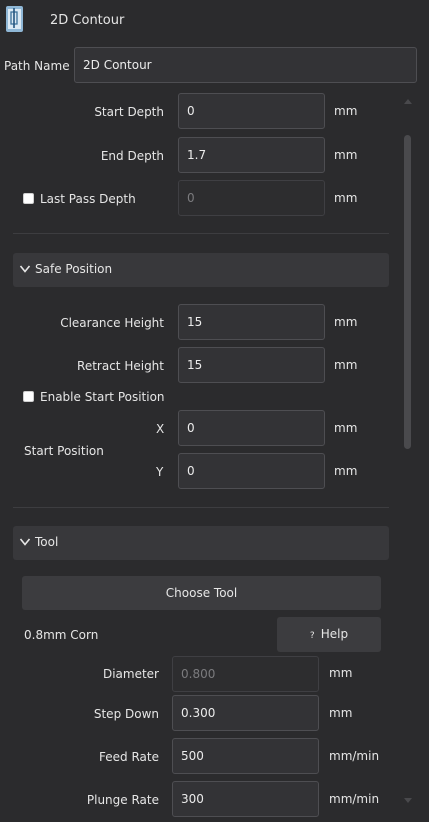  I want to click on diameter-input, so click(245, 674).